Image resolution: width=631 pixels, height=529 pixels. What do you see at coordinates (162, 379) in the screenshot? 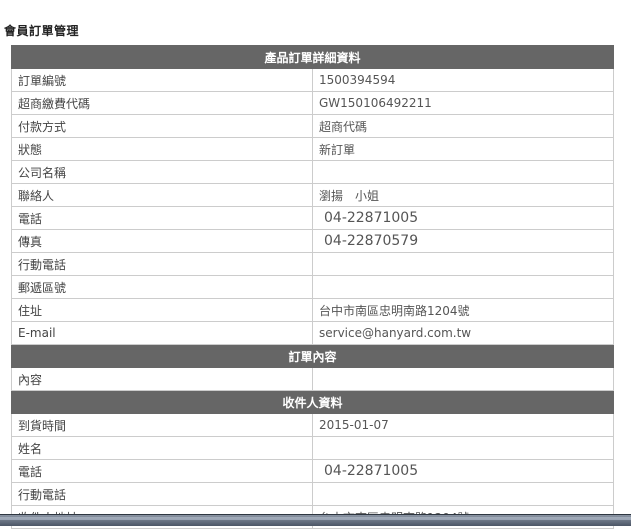
I see `field-label: 內容` at bounding box center [162, 379].